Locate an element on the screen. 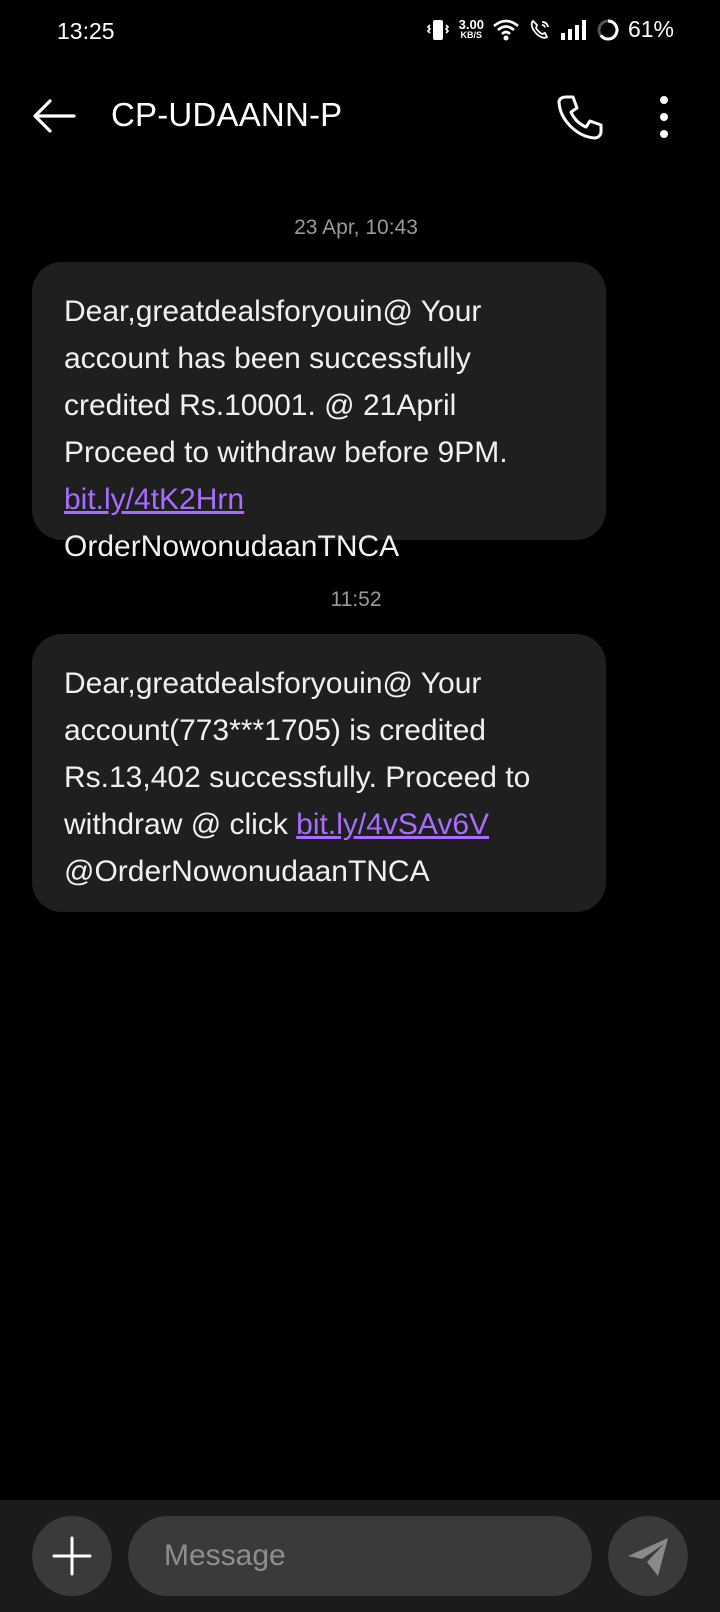 The image size is (720, 1612). message-input is located at coordinates (360, 1556).